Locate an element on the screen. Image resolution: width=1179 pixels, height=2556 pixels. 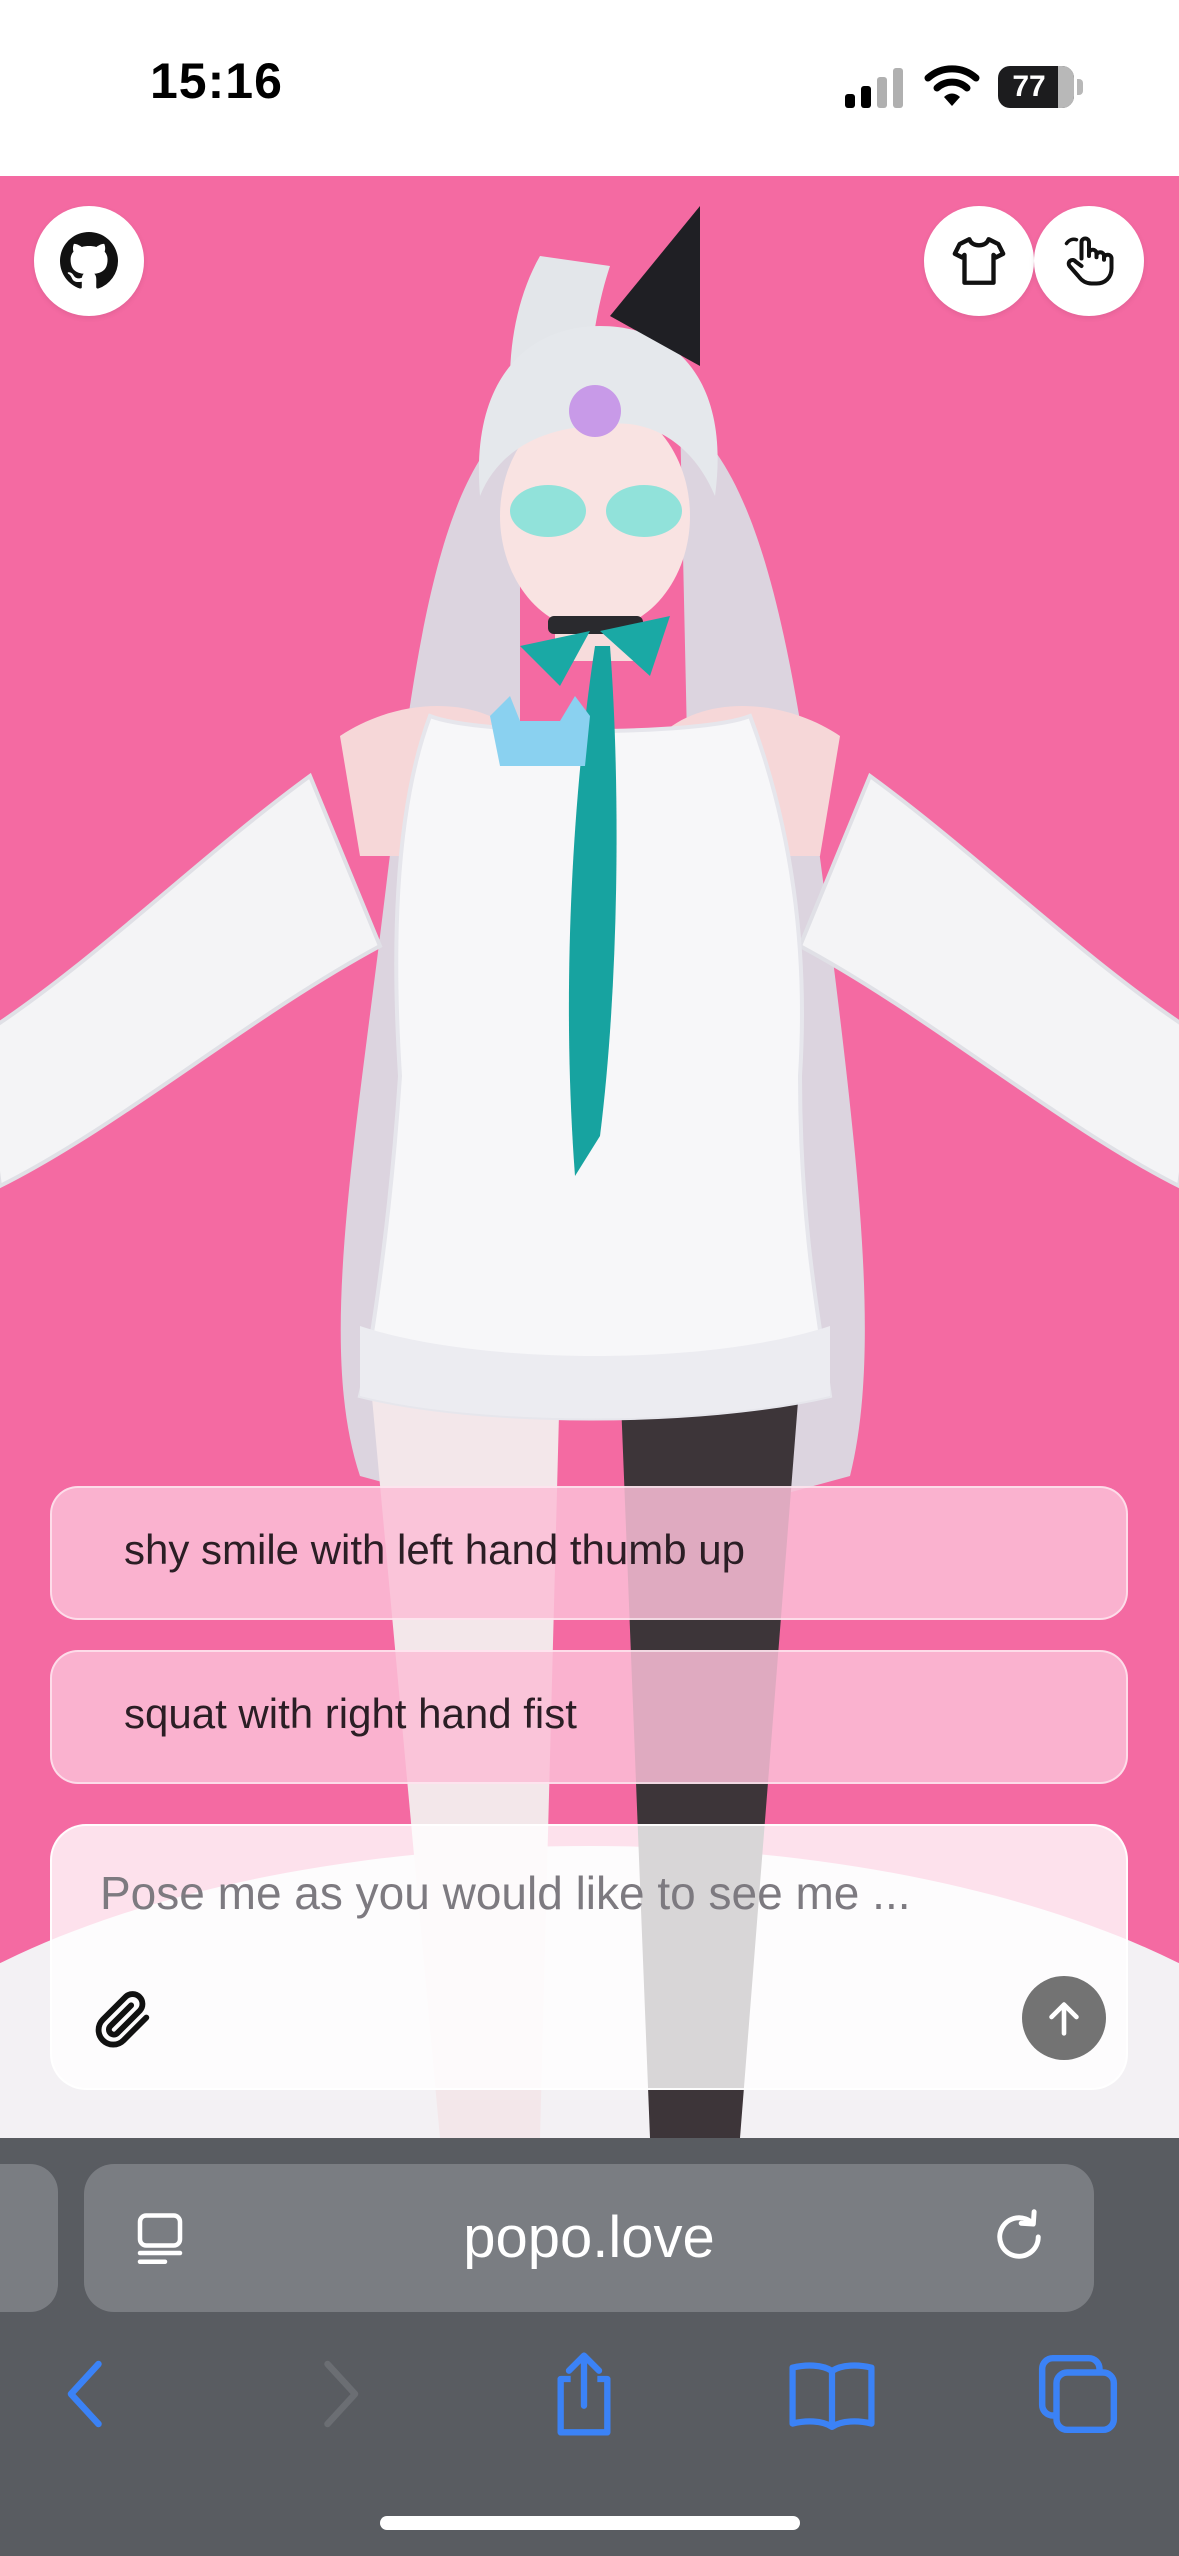
url-text: popo.love is located at coordinates (589, 2237).